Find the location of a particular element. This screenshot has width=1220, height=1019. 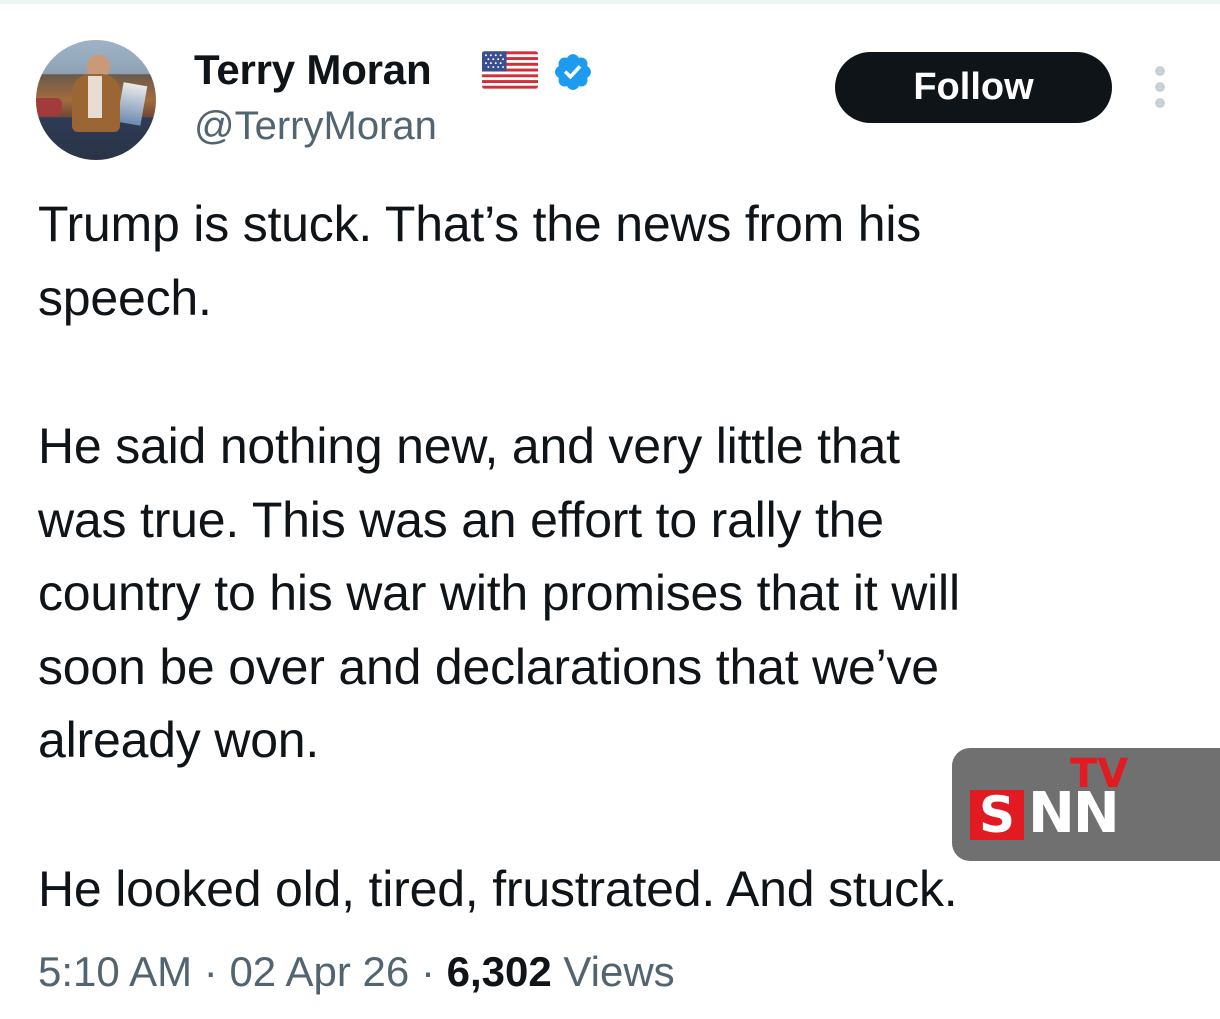

us-flag-icon is located at coordinates (510, 70).